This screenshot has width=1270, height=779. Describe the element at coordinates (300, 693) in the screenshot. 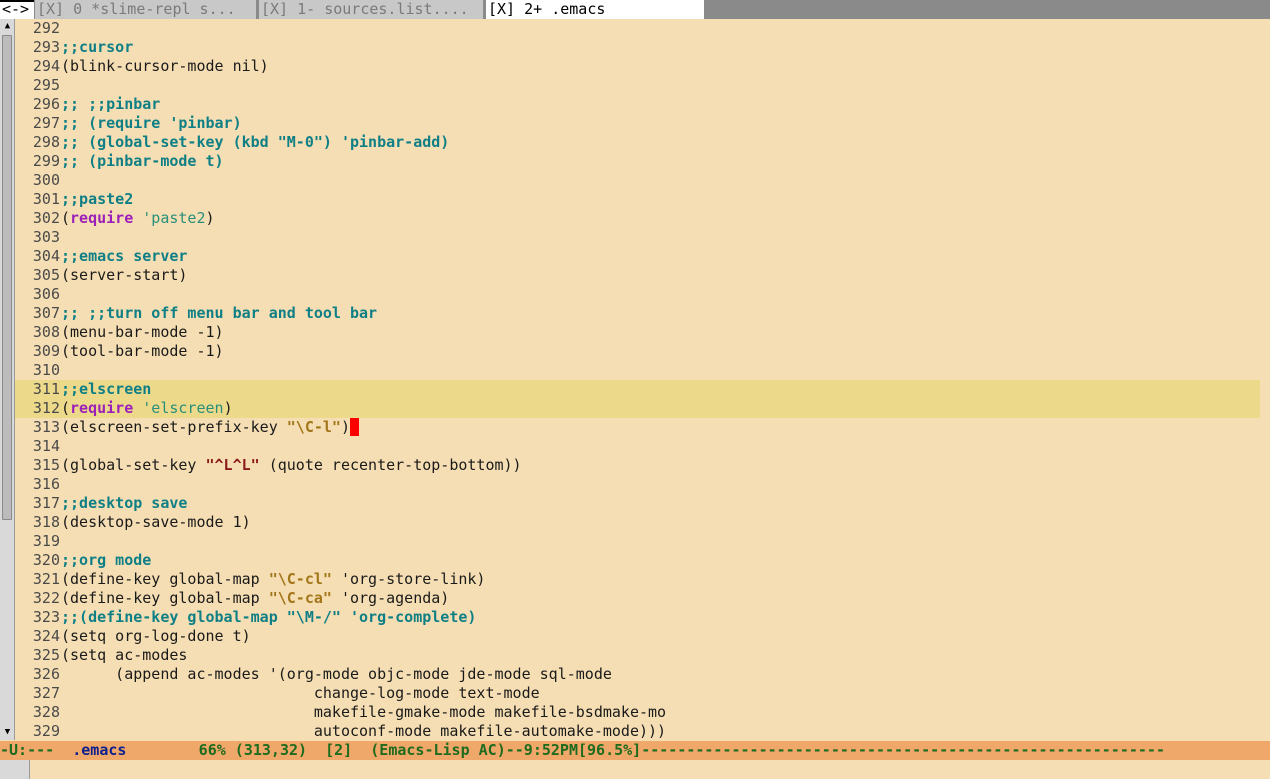

I see `line-code: change-log-mode text-mode` at that location.